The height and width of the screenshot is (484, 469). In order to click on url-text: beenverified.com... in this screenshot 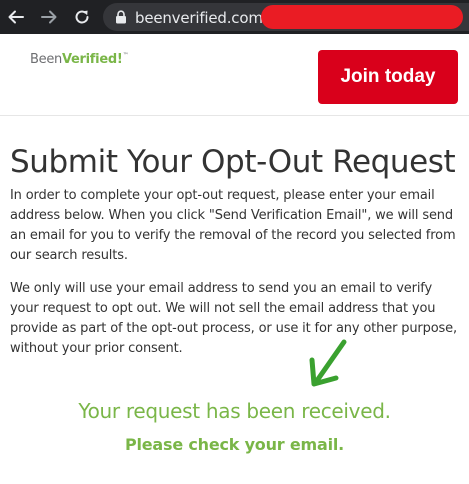, I will do `click(206, 18)`.